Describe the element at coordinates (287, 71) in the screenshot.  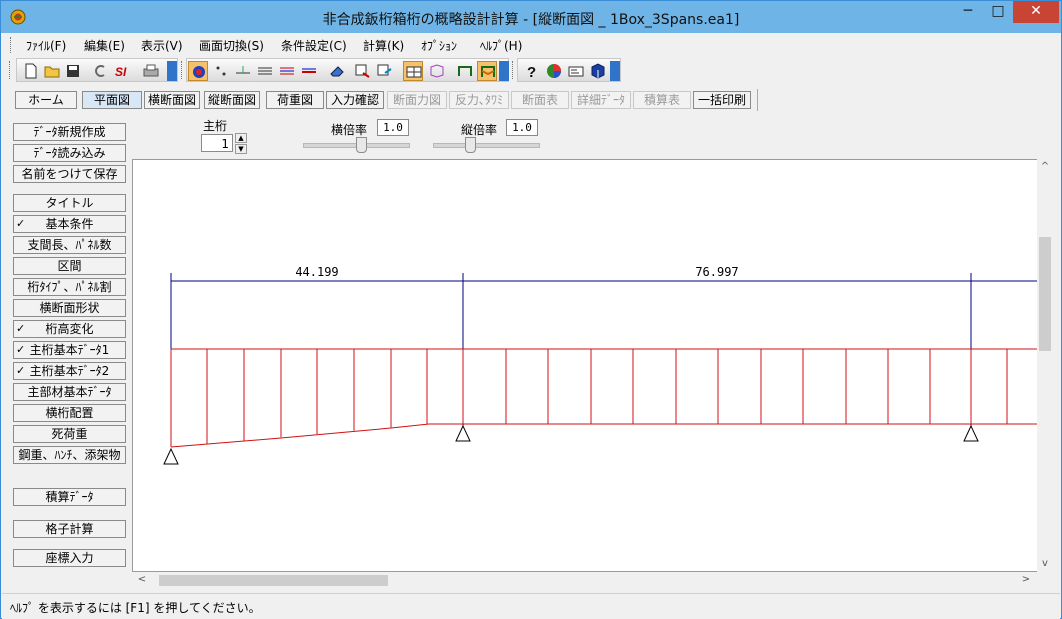
I see `sections-icon` at that location.